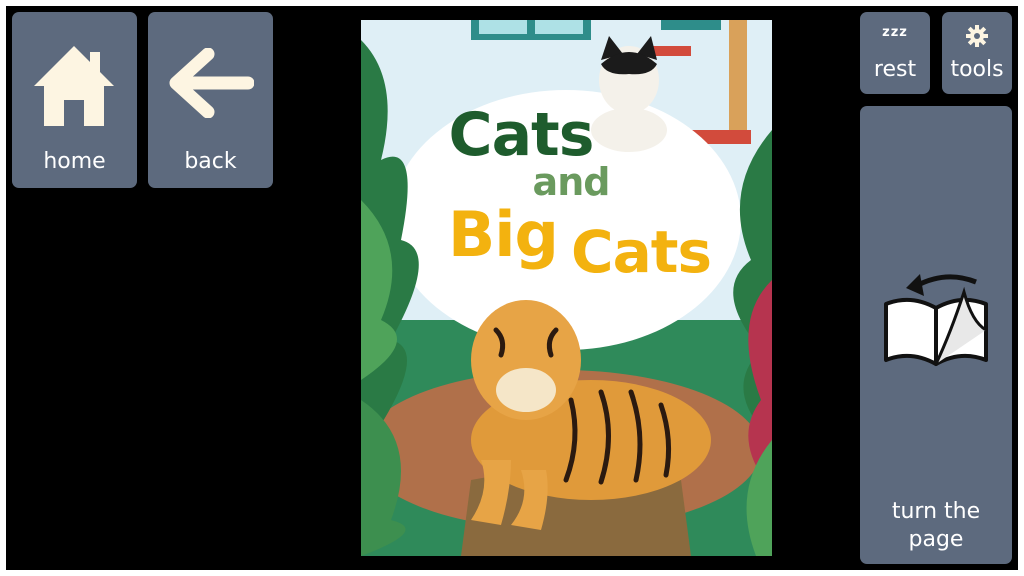  What do you see at coordinates (936, 511) in the screenshot?
I see `turn-label-line1: turn the` at bounding box center [936, 511].